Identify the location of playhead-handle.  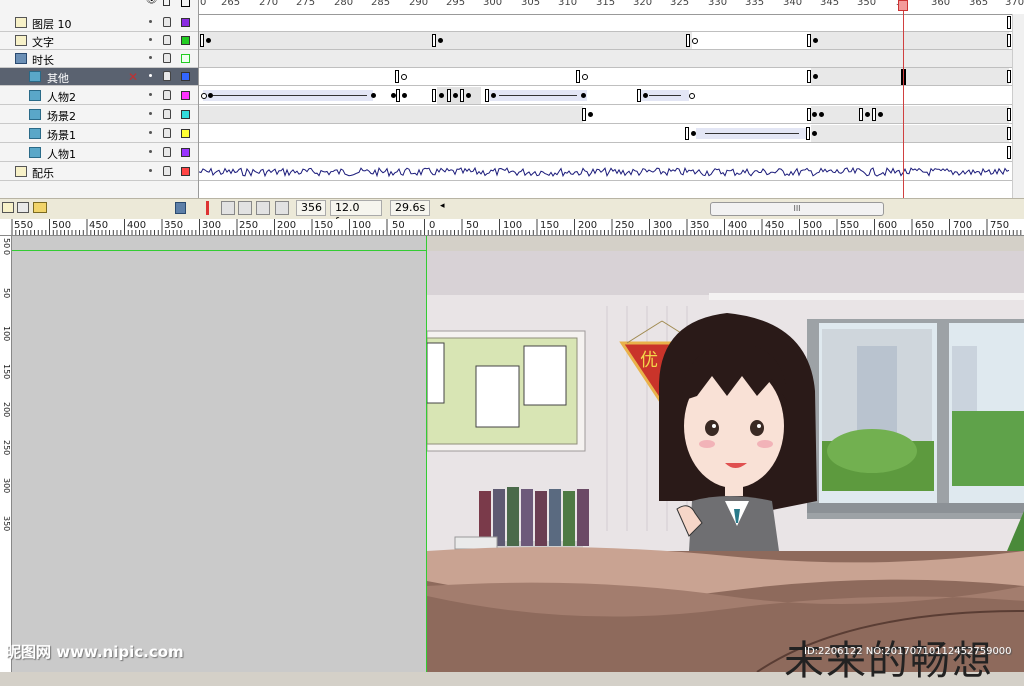
(903, 5).